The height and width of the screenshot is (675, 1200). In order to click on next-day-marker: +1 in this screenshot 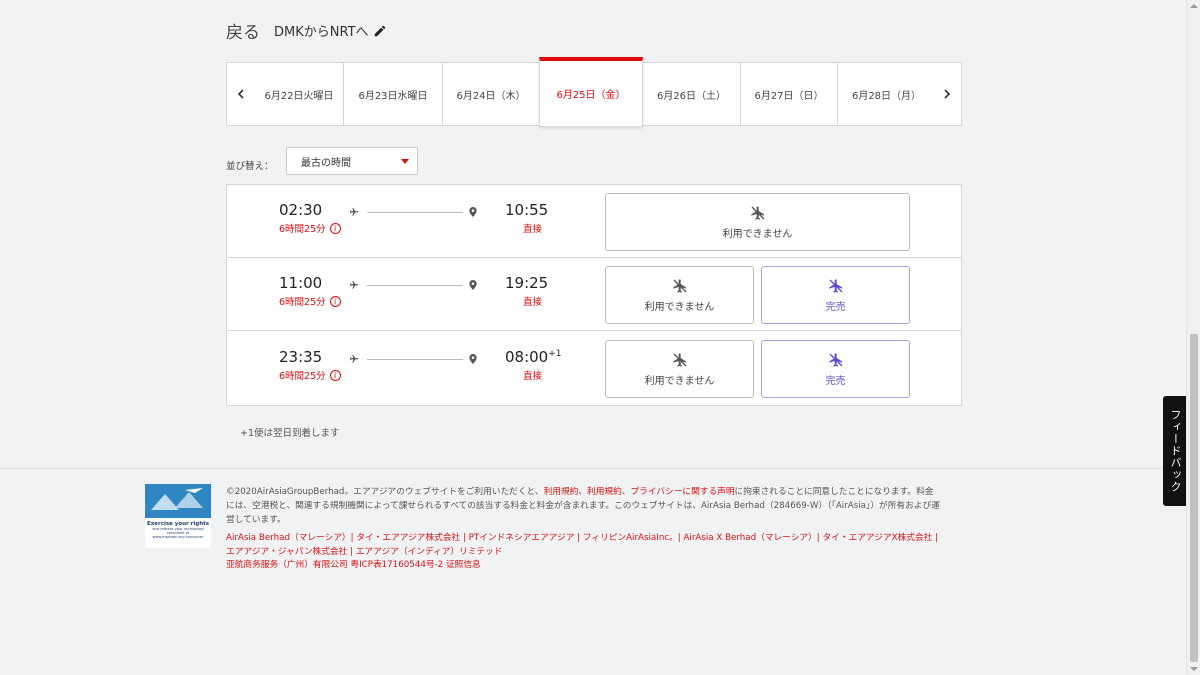, I will do `click(555, 354)`.